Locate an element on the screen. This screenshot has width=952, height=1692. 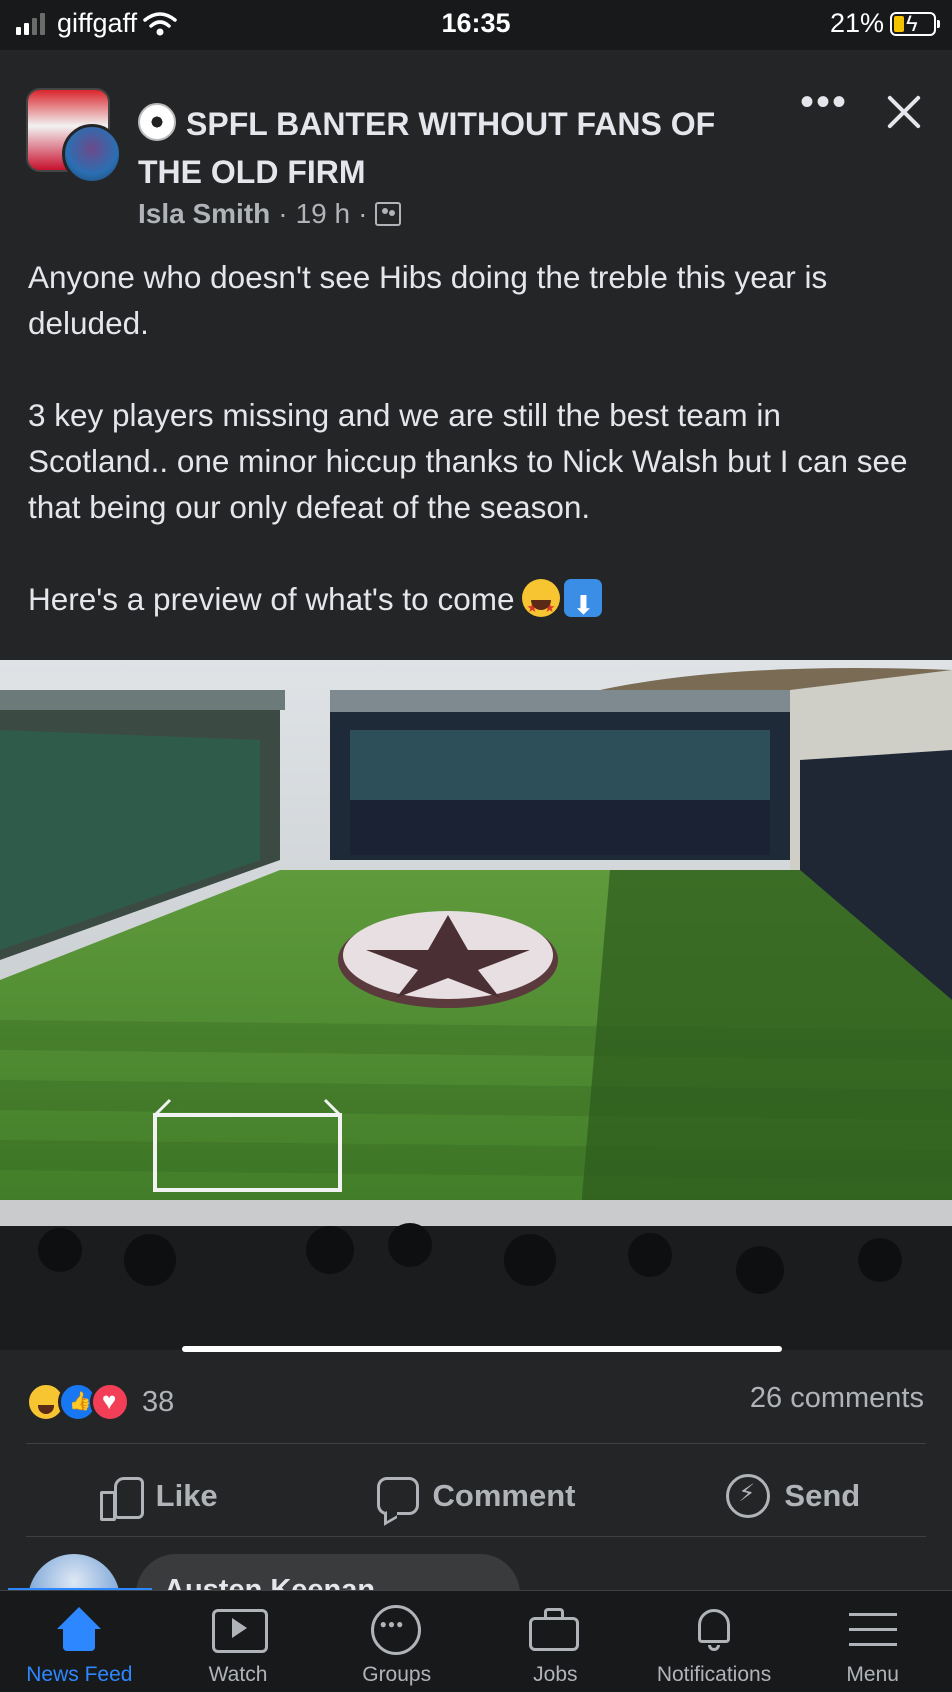
briefcase-icon is located at coordinates (555, 1630).